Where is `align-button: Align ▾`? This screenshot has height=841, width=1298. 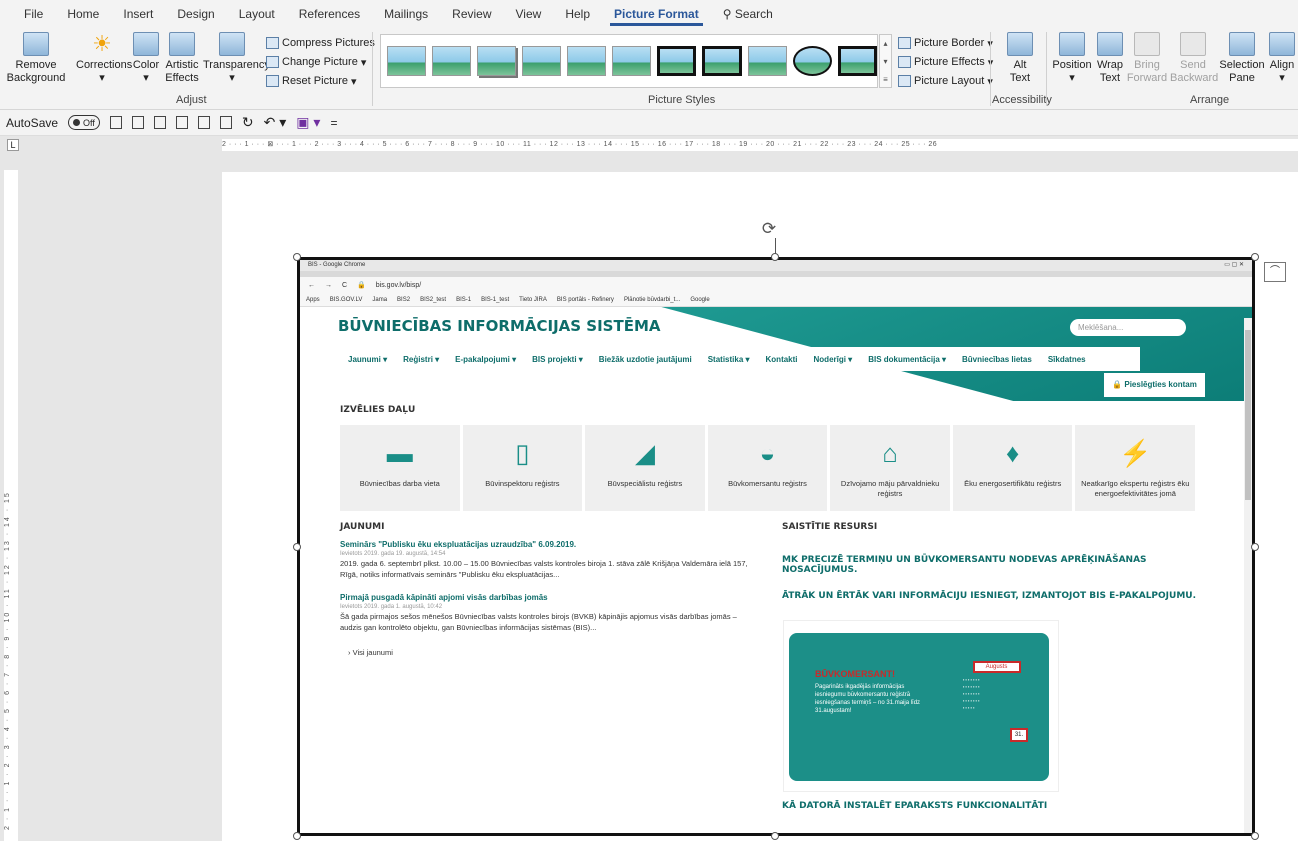
align-button: Align ▾ is located at coordinates (1282, 58).